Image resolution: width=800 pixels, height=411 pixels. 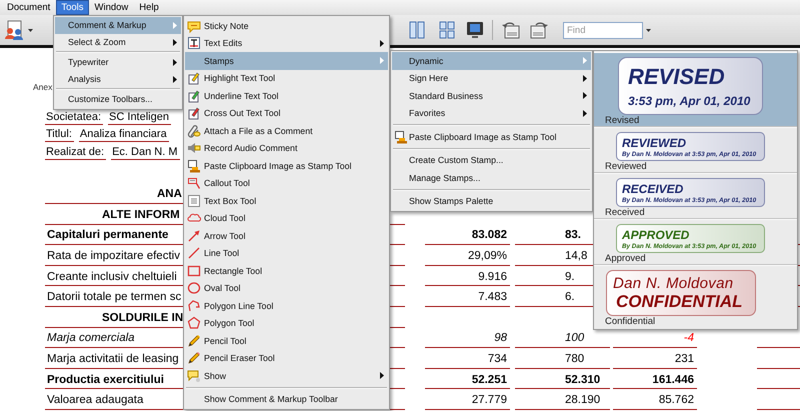 What do you see at coordinates (286, 131) in the screenshot?
I see `menu-item: Attach a File as a Comment` at bounding box center [286, 131].